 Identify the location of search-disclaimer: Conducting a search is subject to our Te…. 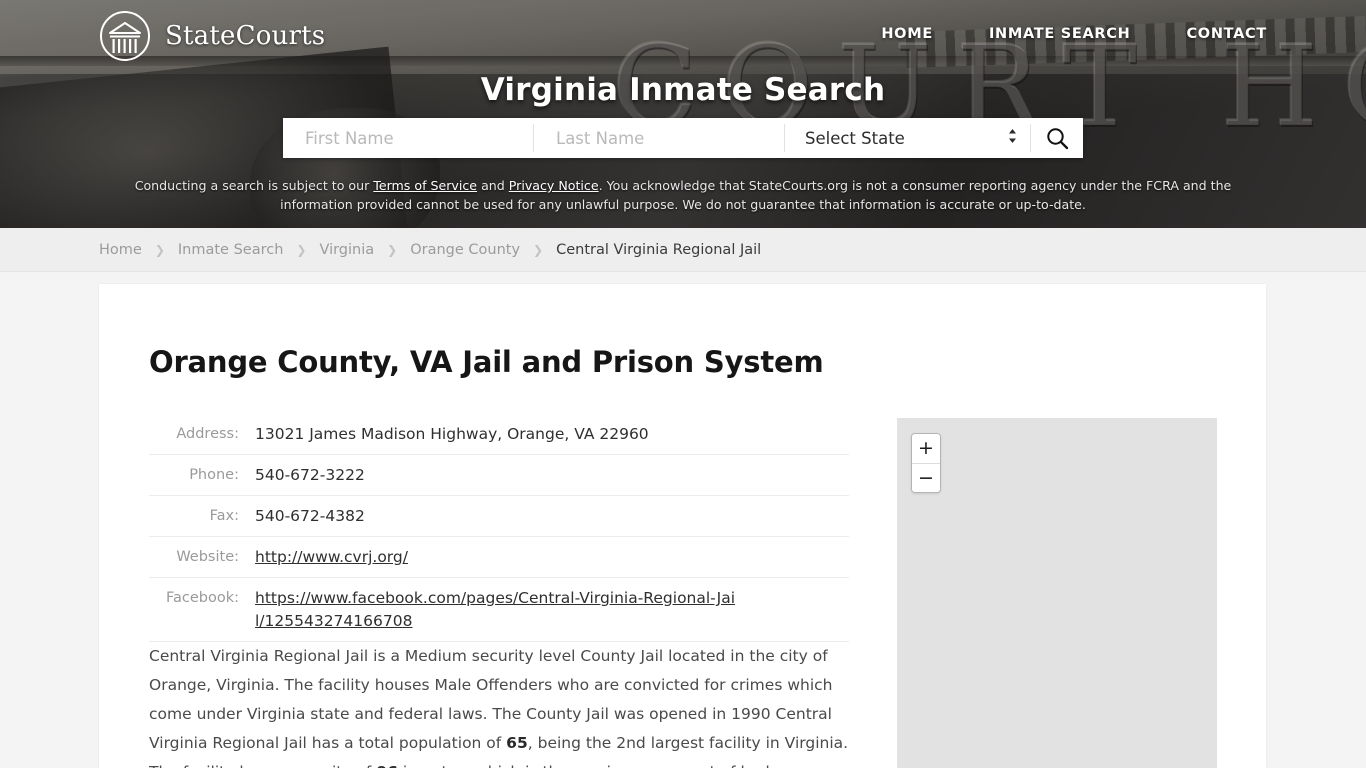
(683, 195).